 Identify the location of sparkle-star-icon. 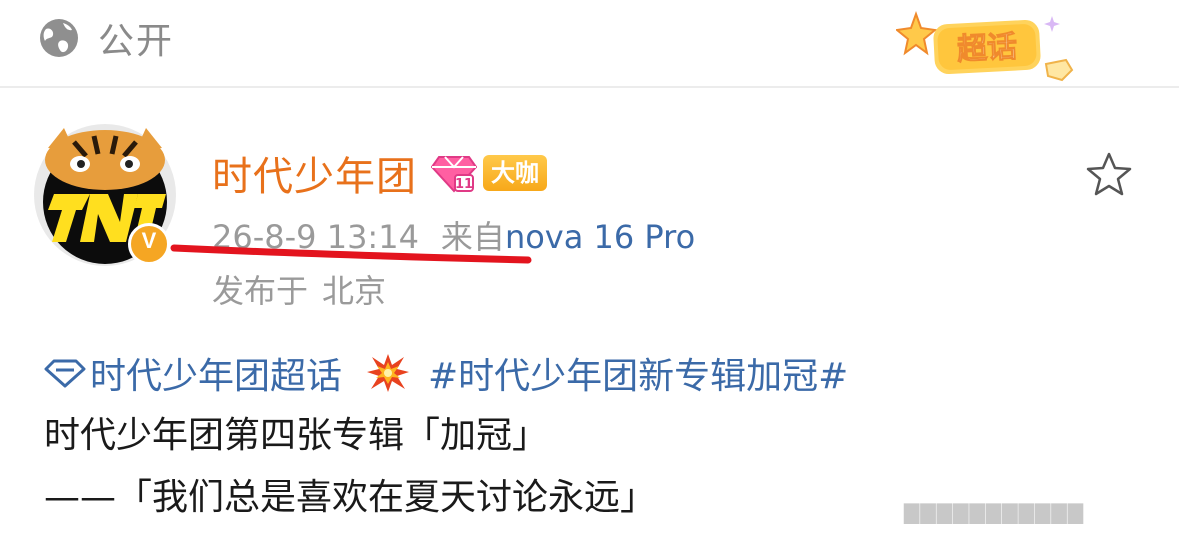
(917, 33).